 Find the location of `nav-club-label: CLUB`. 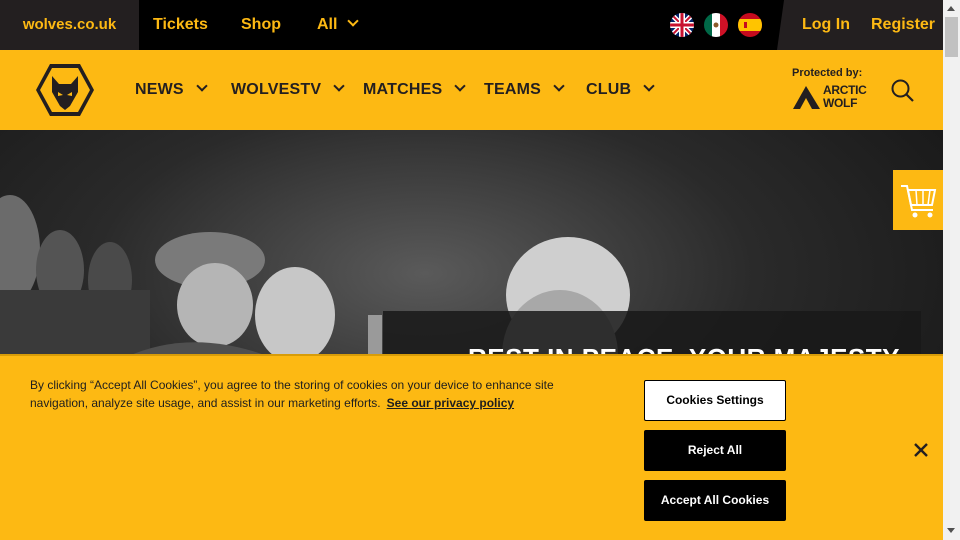

nav-club-label: CLUB is located at coordinates (609, 89).